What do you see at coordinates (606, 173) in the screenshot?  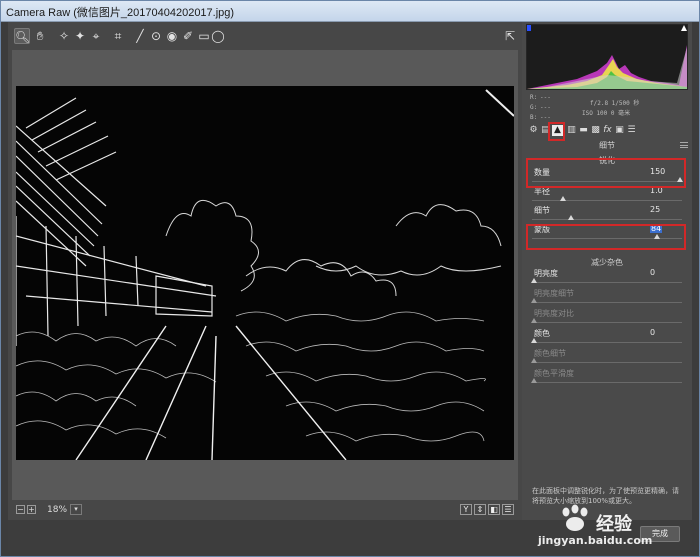 I see `amount-highlight` at bounding box center [606, 173].